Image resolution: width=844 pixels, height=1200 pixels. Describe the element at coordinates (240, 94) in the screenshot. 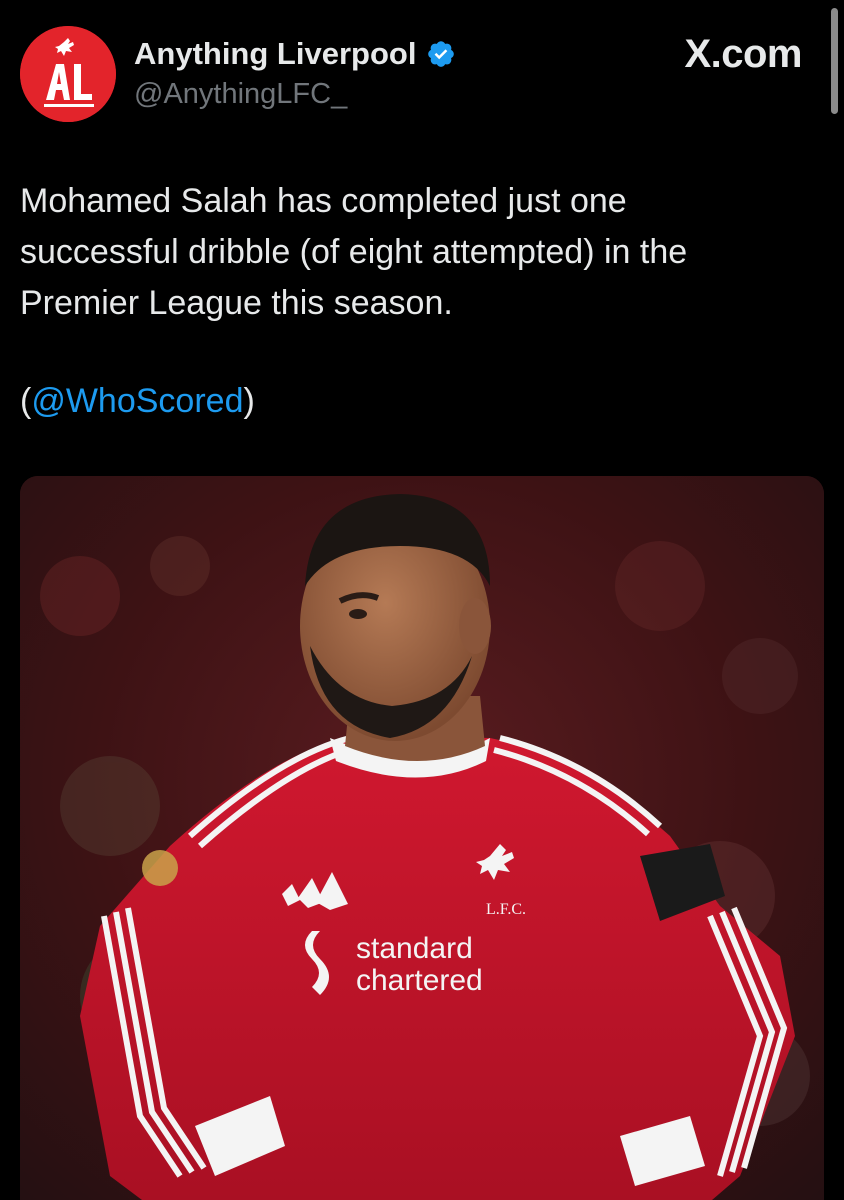

I see `account-handle: @AnythingLFC_` at that location.